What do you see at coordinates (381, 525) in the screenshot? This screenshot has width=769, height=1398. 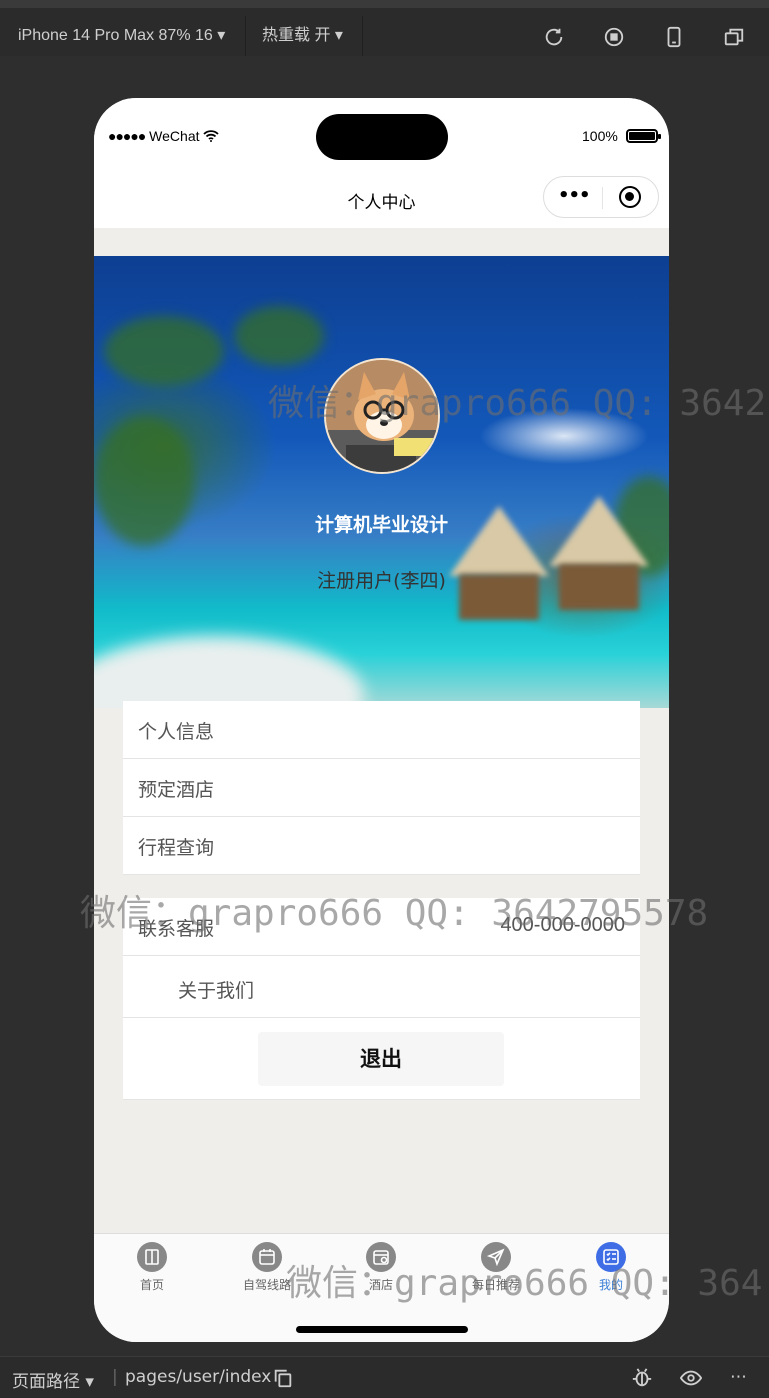 I see `user-name: 计算机毕业设计` at bounding box center [381, 525].